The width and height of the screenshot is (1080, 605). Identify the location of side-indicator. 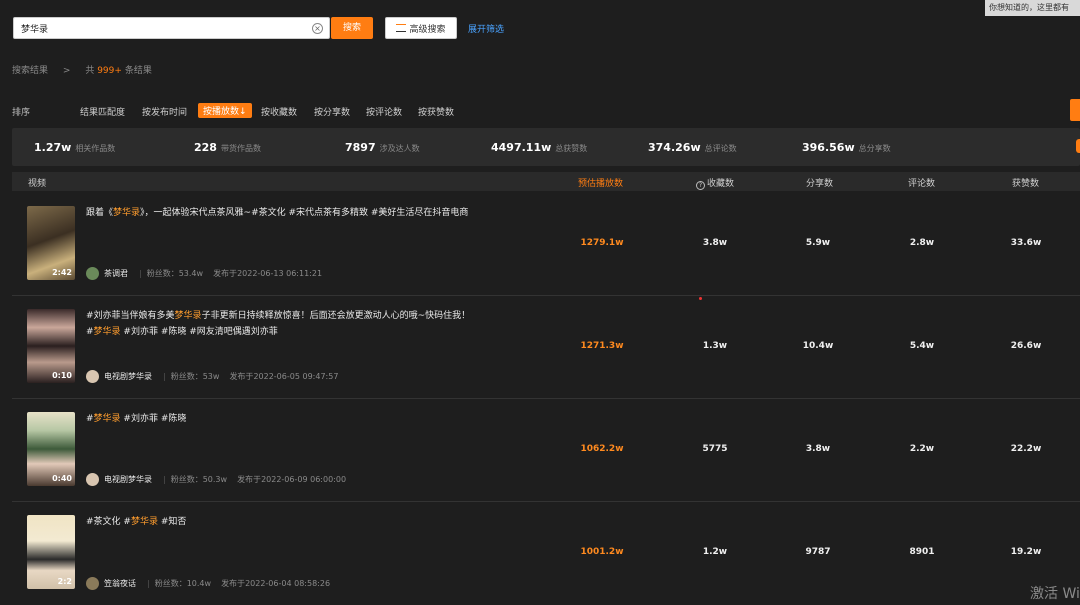
(1078, 146).